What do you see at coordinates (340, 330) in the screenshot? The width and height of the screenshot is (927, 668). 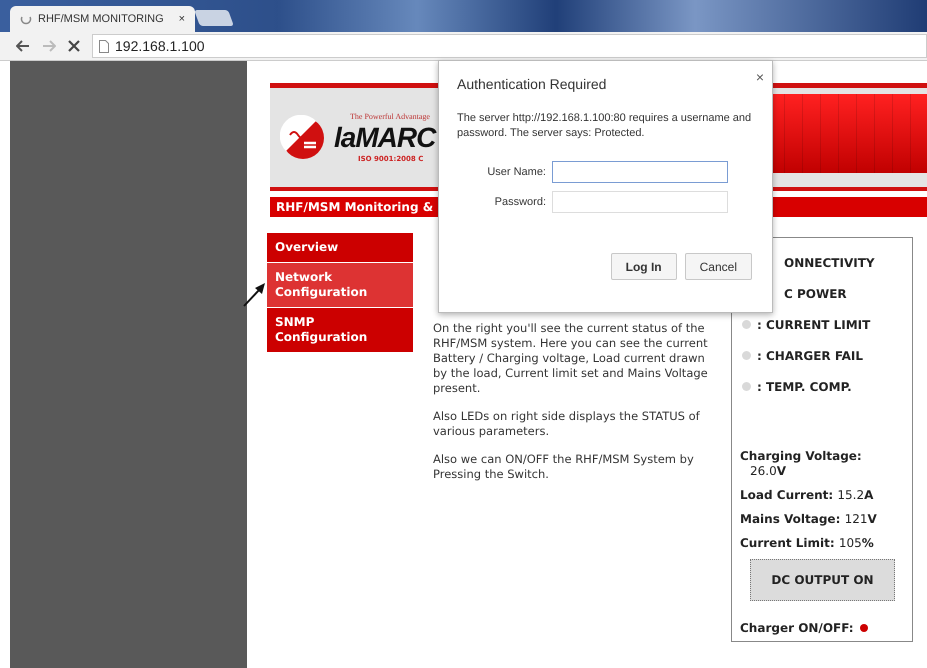 I see `menu-item: SNMP Configuration` at bounding box center [340, 330].